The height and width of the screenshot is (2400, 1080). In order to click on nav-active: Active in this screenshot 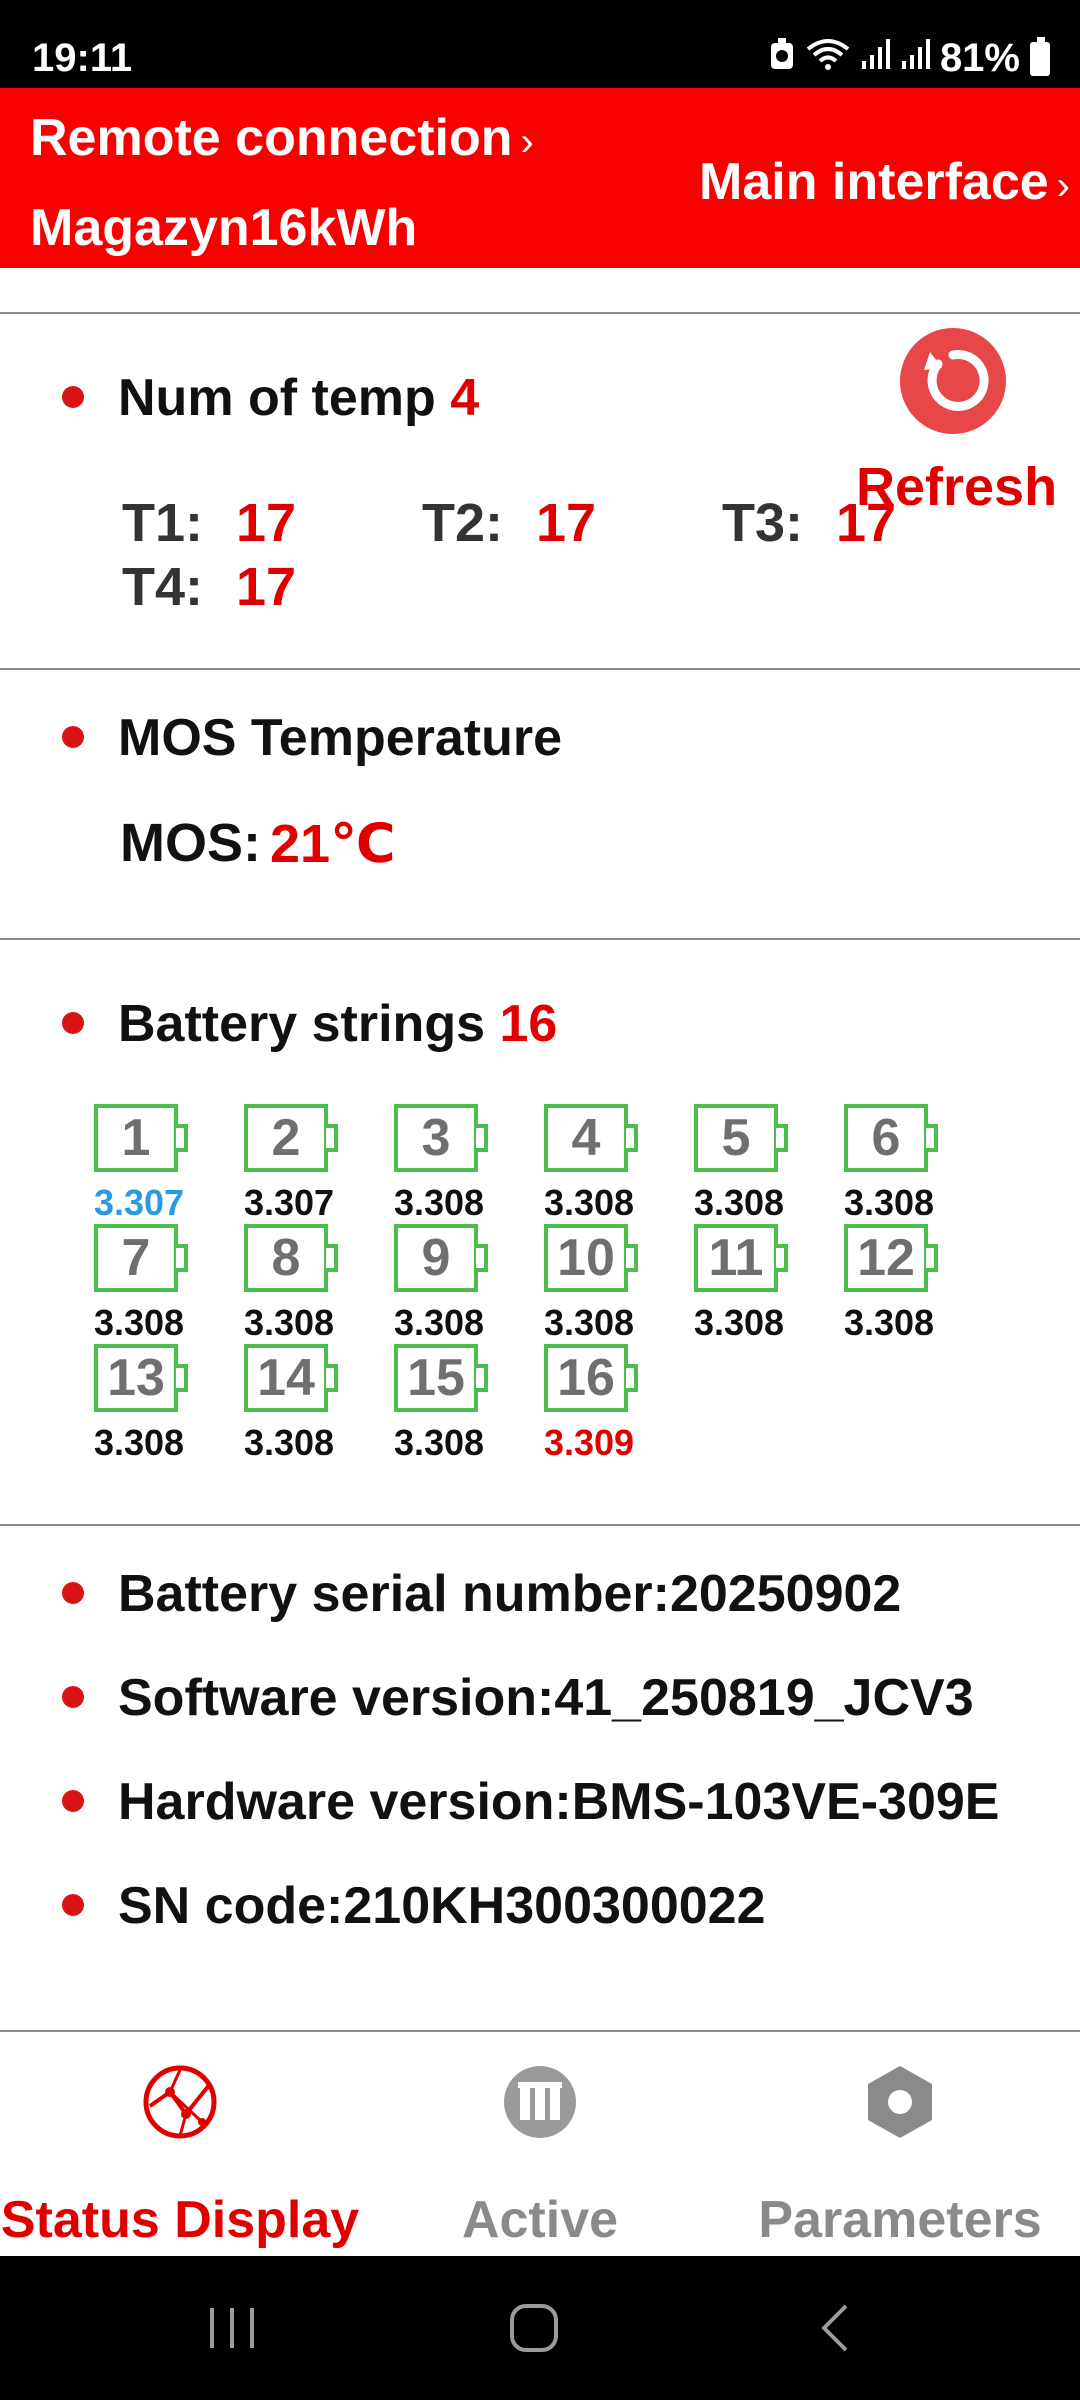, I will do `click(540, 2144)`.